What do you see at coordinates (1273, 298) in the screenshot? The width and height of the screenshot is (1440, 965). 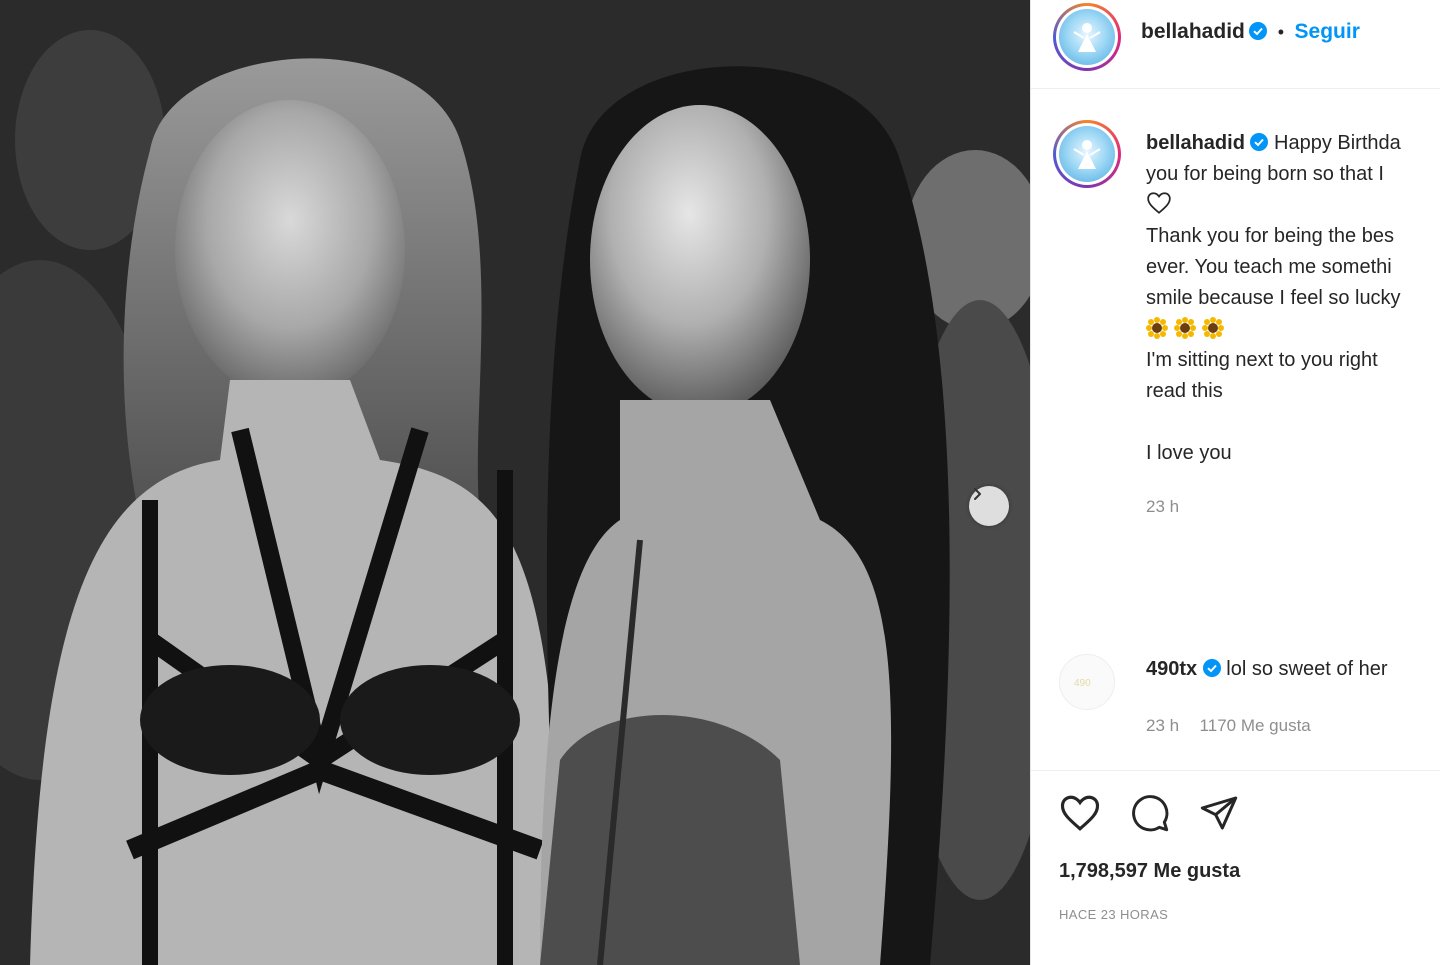 I see `caption-line-6: smile because I feel so lucky` at bounding box center [1273, 298].